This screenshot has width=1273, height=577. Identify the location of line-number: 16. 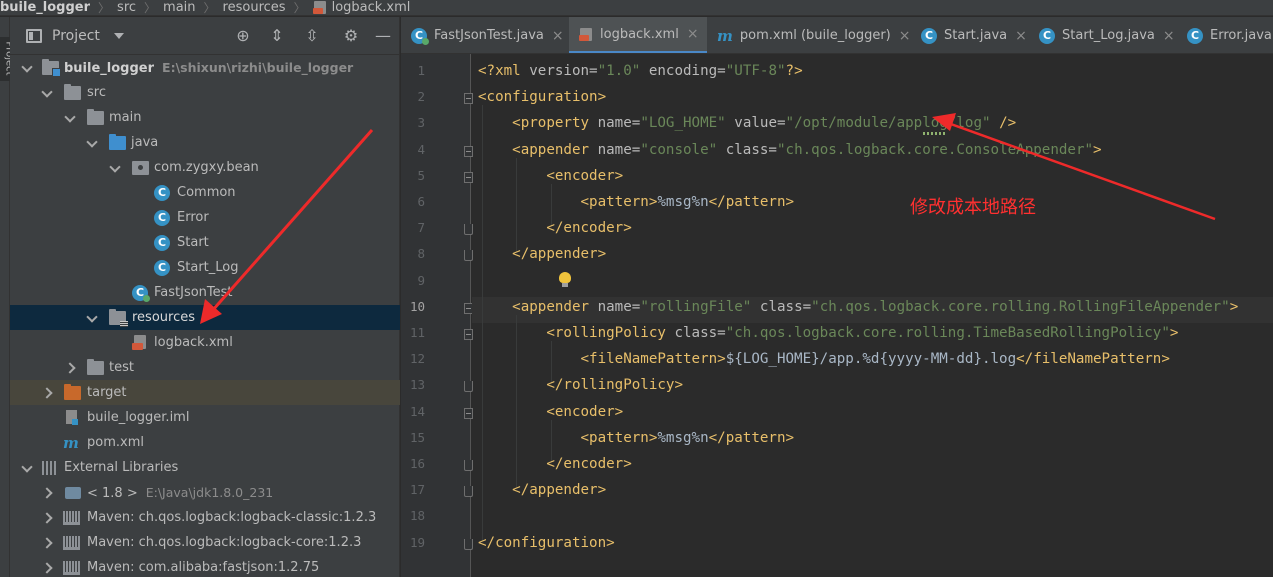
(417, 463).